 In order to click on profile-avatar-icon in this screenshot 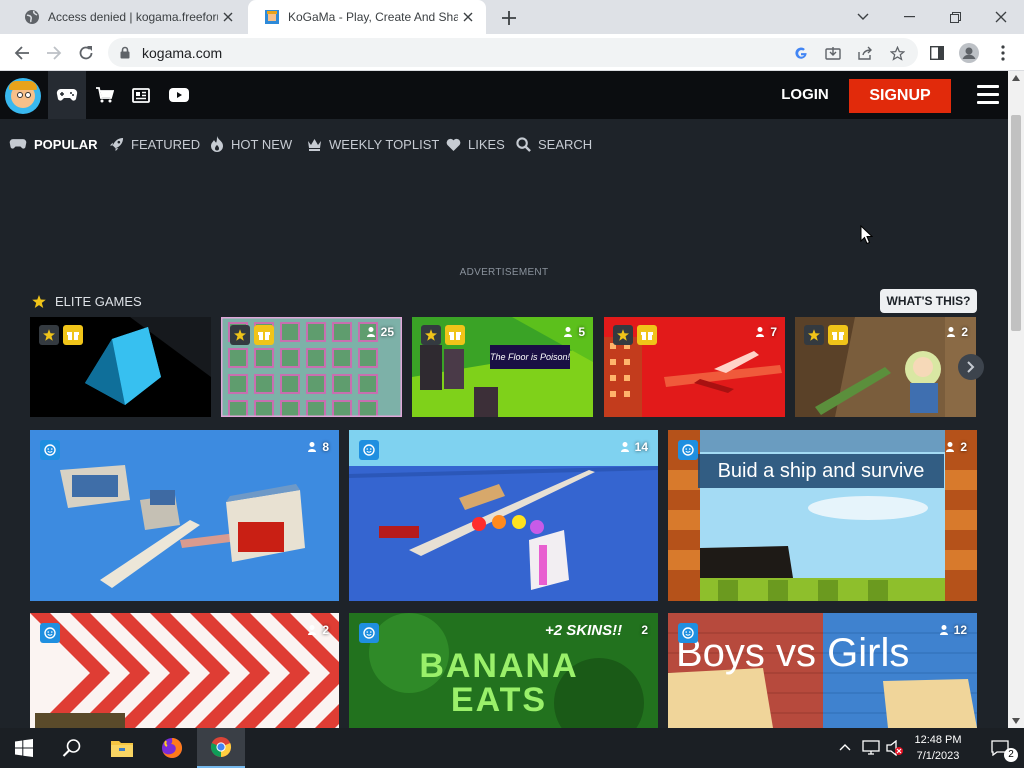, I will do `click(969, 53)`.